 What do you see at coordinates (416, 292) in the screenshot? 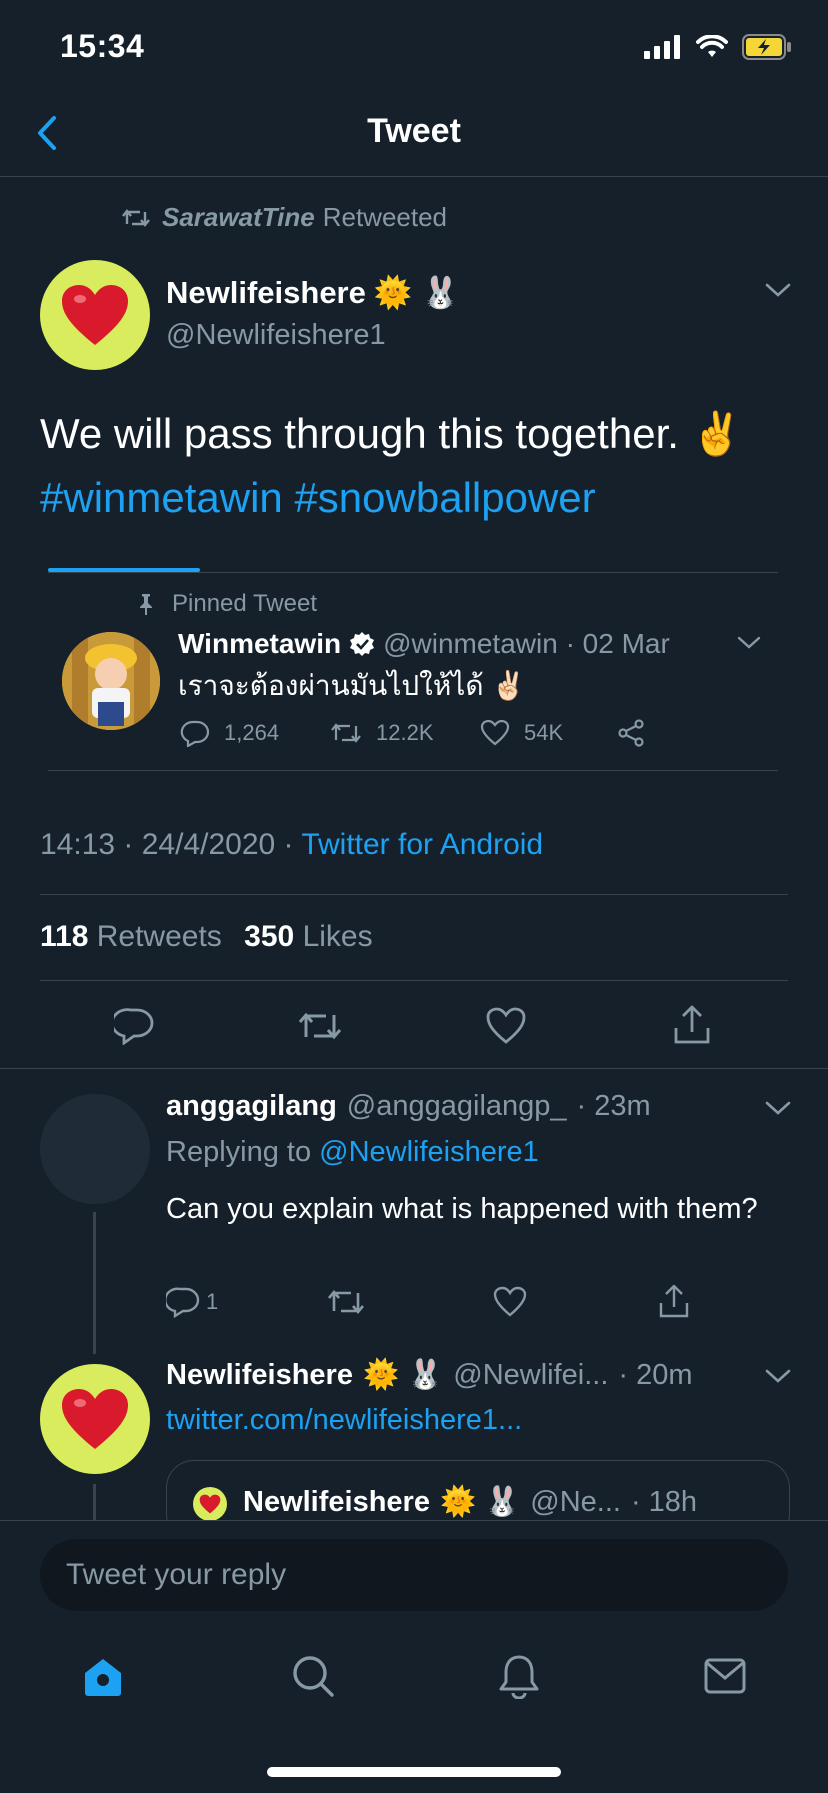
I see `author-emoji: 🌞 🐰` at bounding box center [416, 292].